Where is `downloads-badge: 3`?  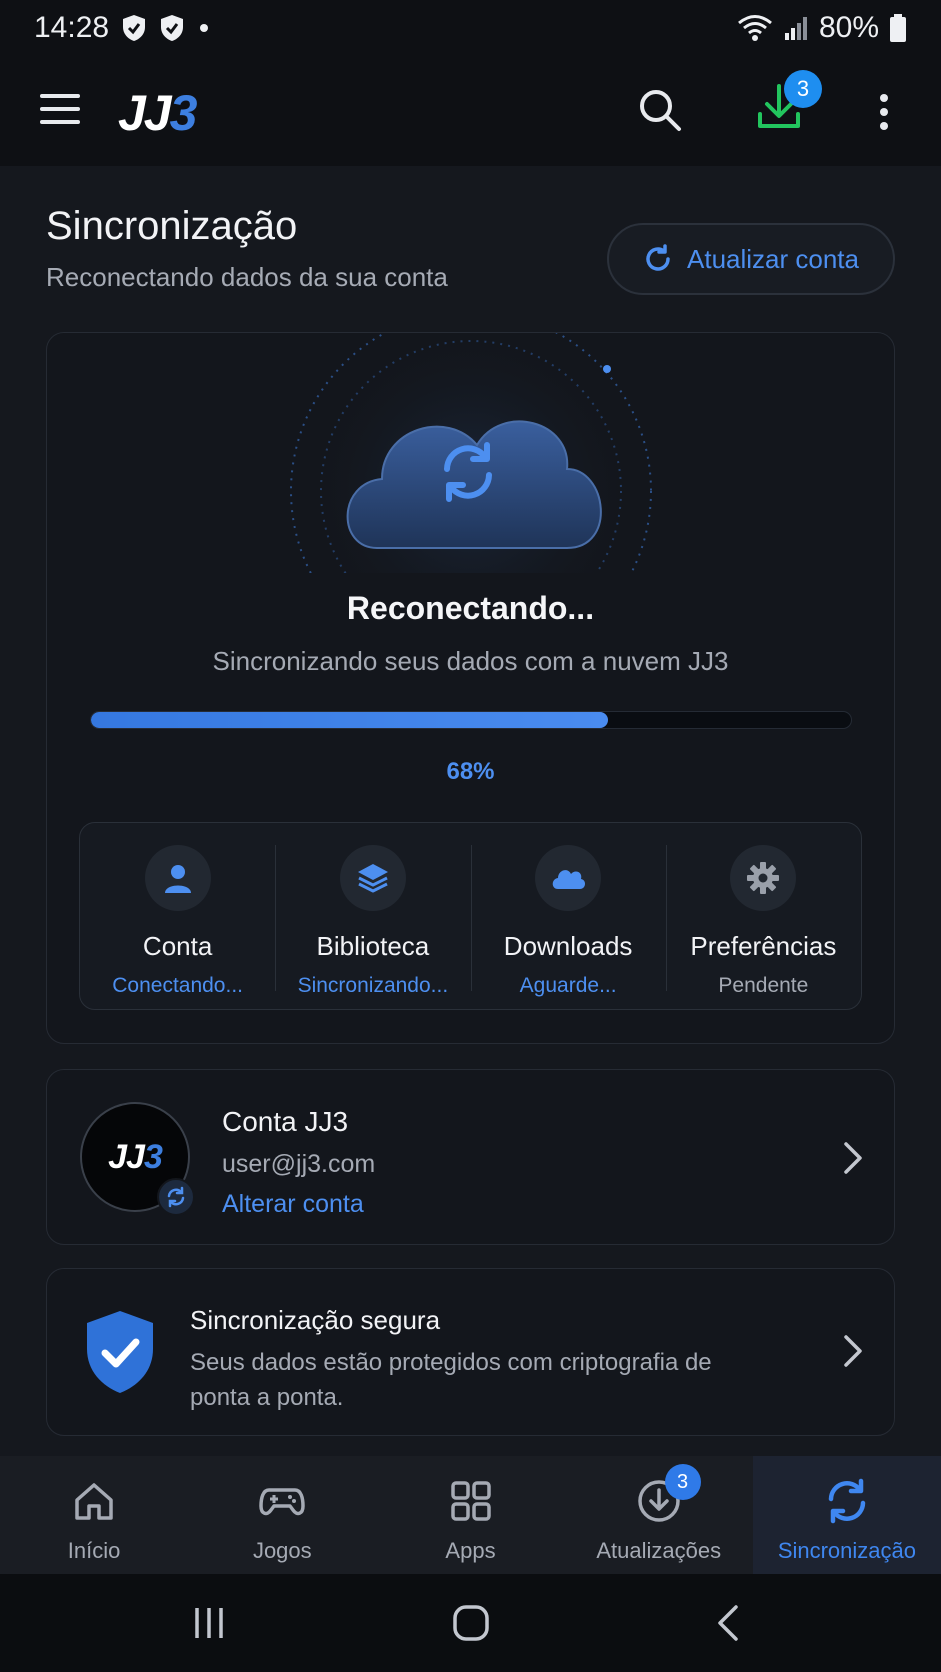 downloads-badge: 3 is located at coordinates (803, 89).